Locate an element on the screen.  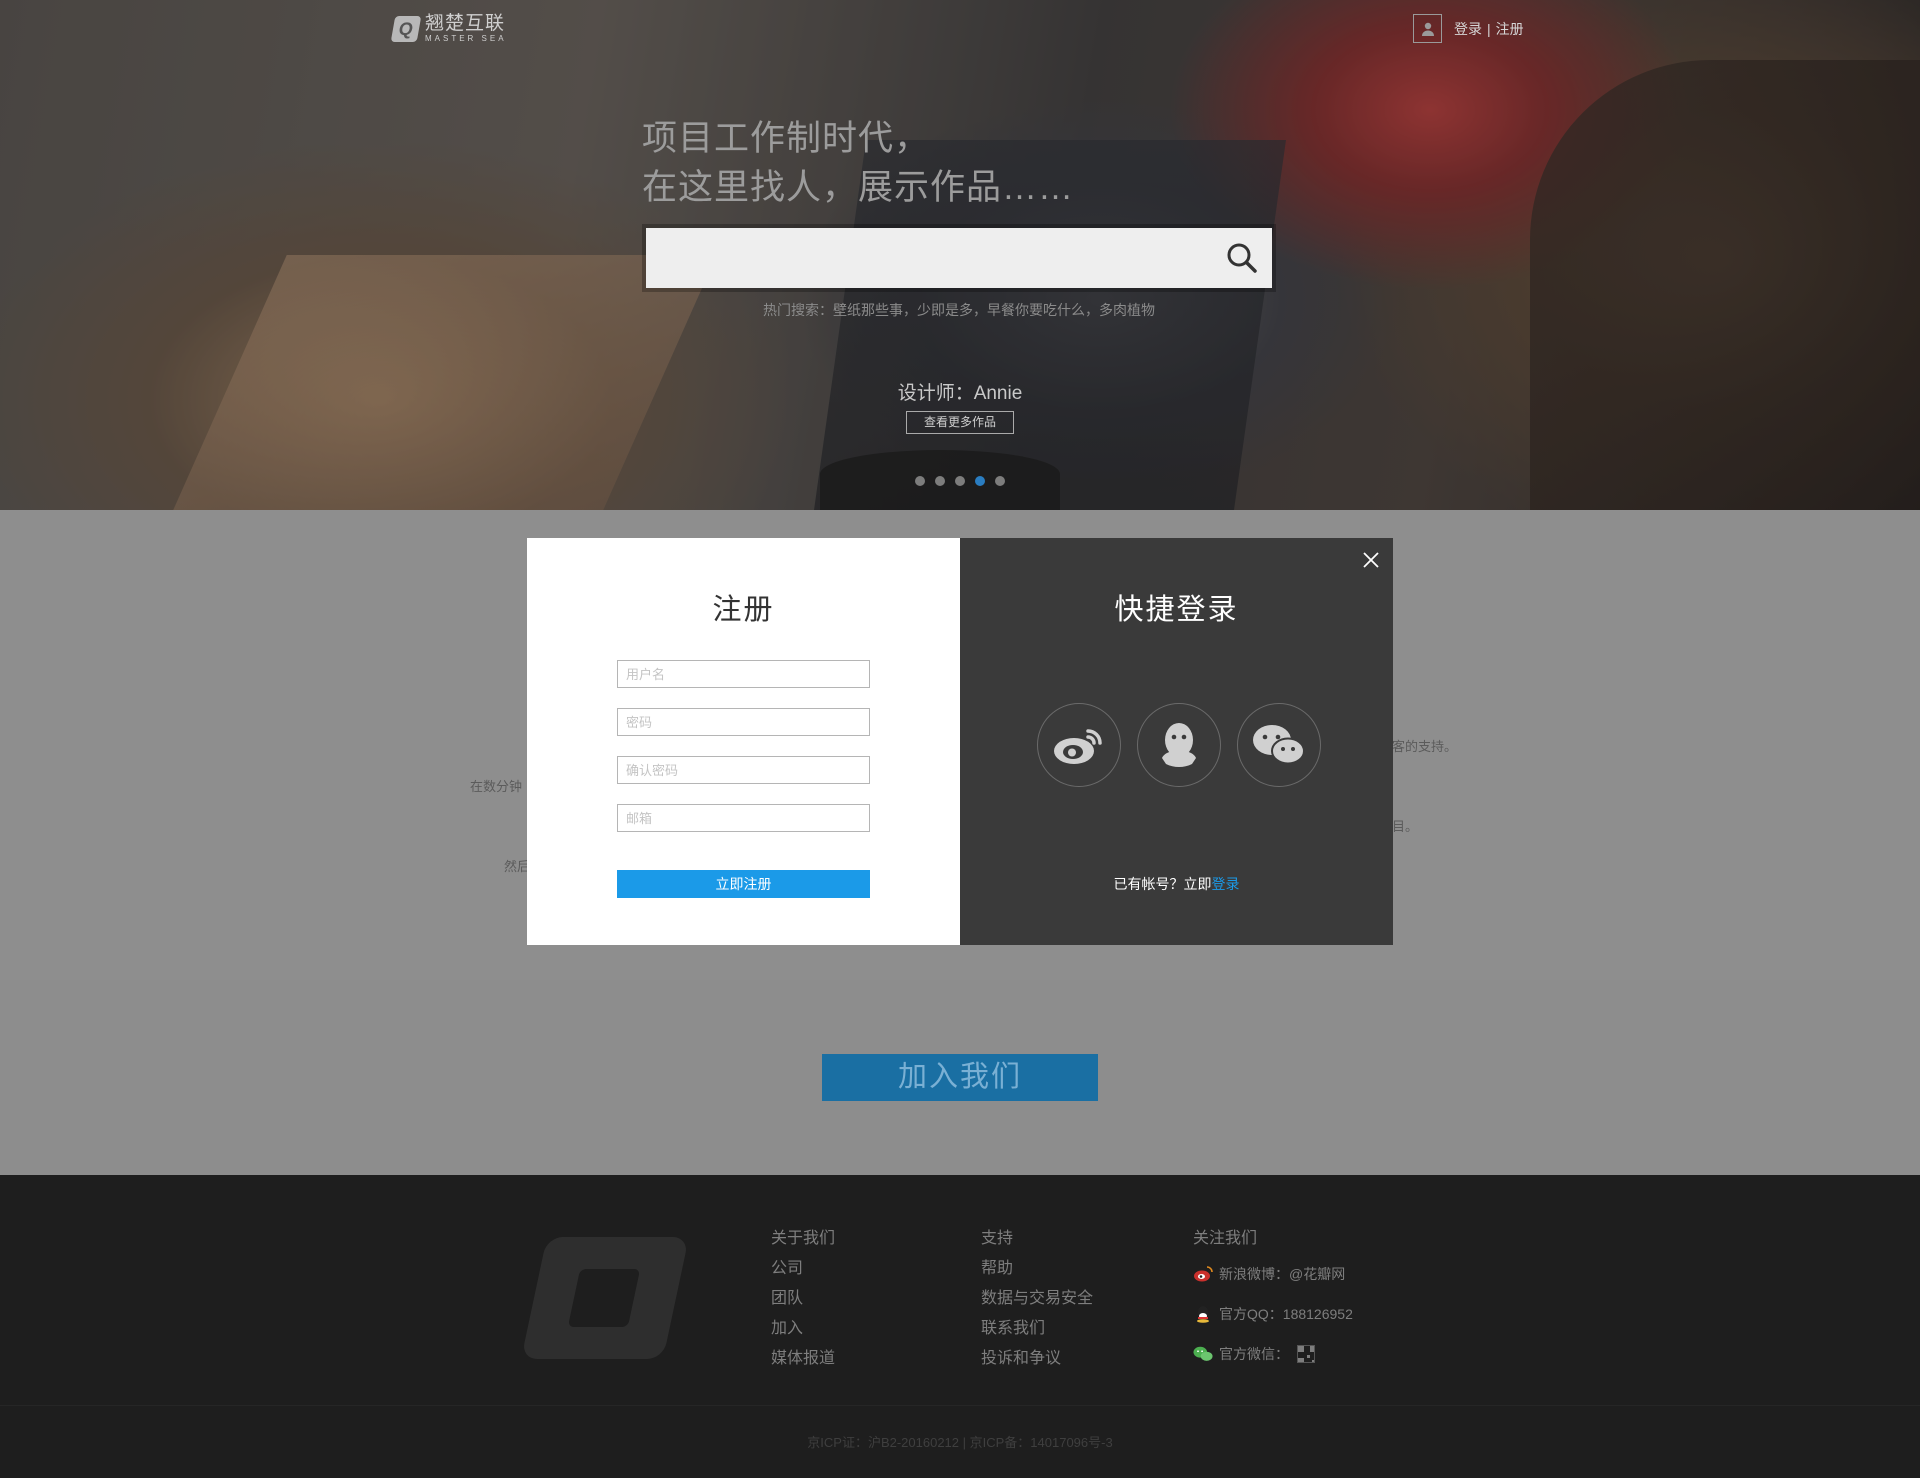
qr-code-icon is located at coordinates (1306, 1354).